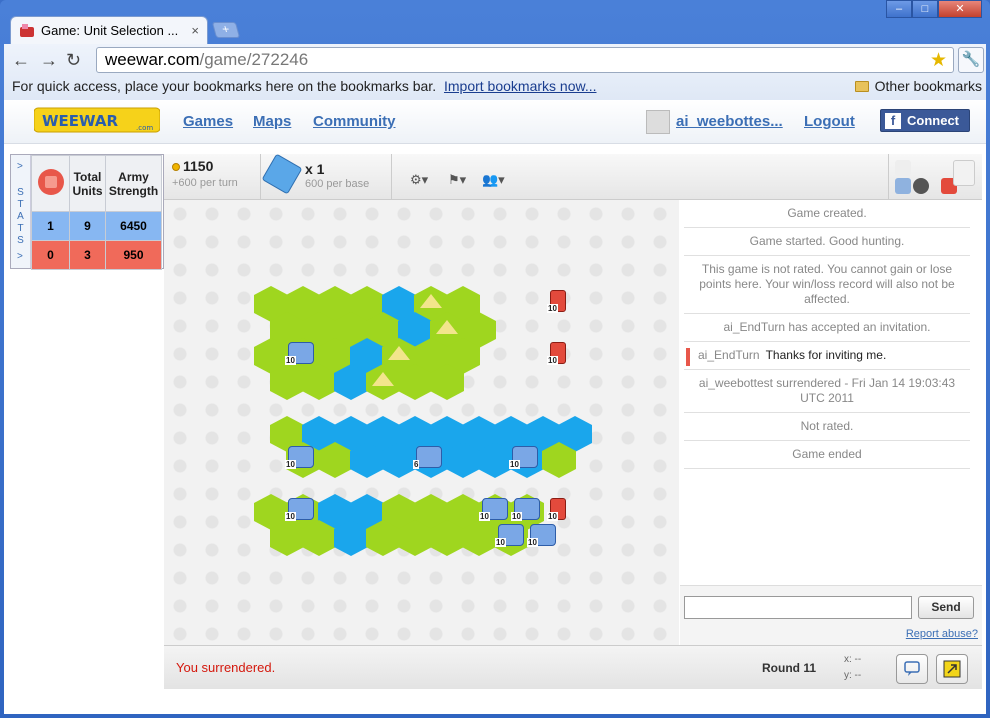 The height and width of the screenshot is (718, 990). Describe the element at coordinates (87, 226) in the screenshot. I see `unit-count: 9` at that location.